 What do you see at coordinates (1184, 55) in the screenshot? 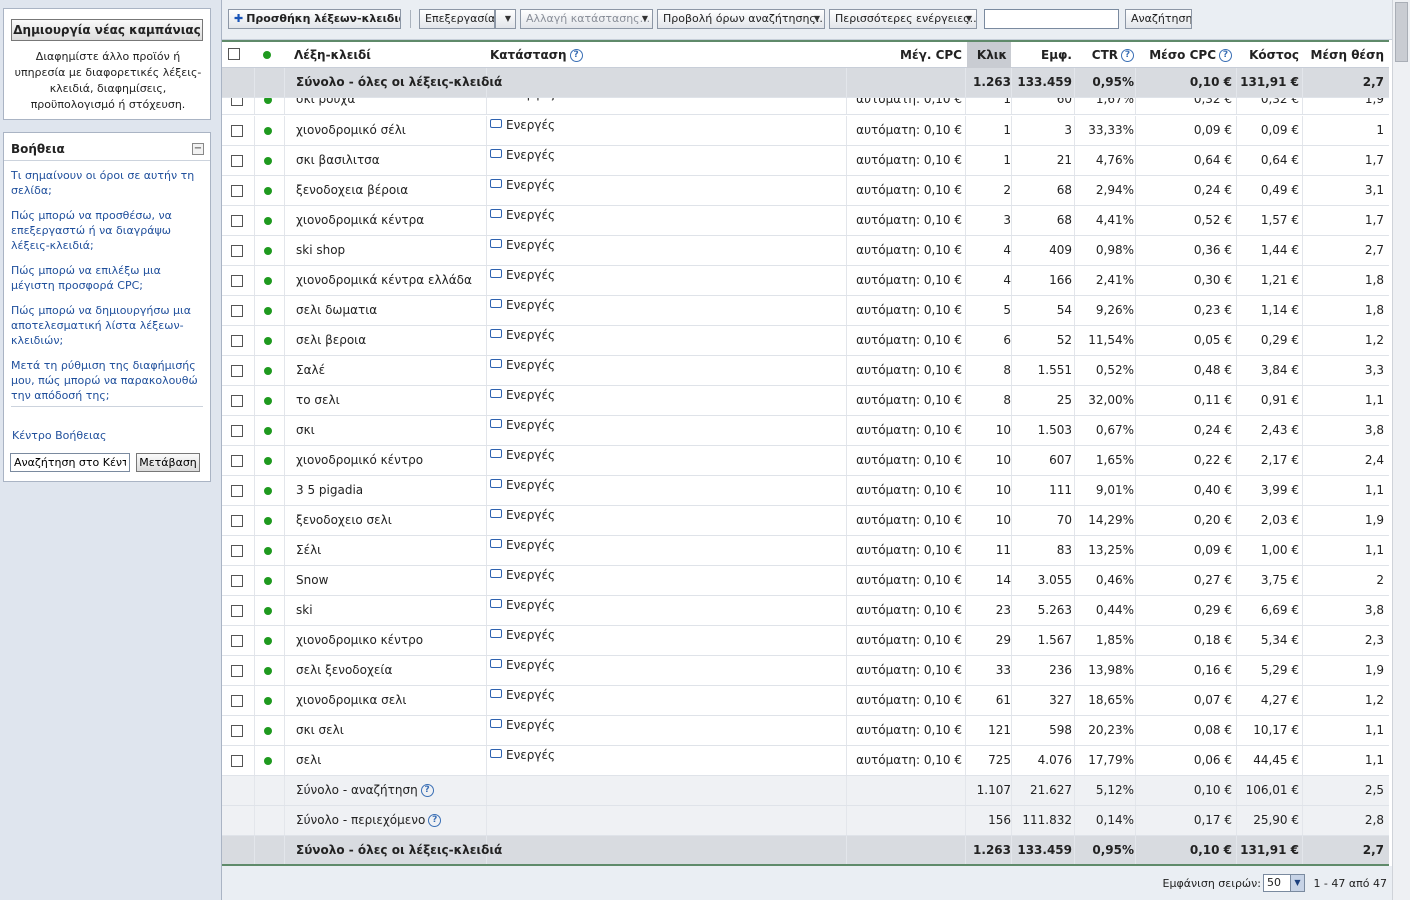
I see `col-avg-cpc: Μέσο CPC?` at bounding box center [1184, 55].